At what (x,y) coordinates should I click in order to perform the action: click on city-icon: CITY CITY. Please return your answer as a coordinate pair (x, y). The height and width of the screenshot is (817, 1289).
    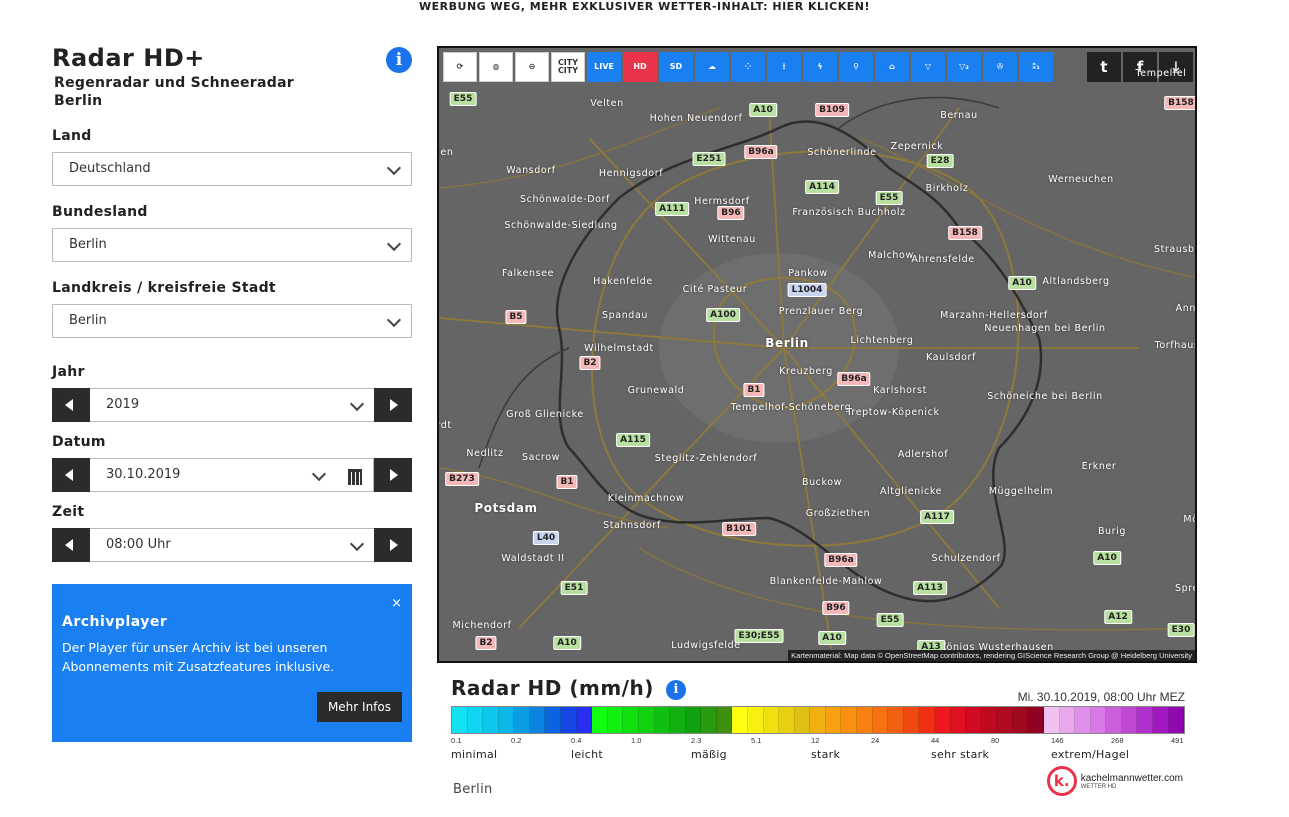
    Looking at the image, I should click on (568, 67).